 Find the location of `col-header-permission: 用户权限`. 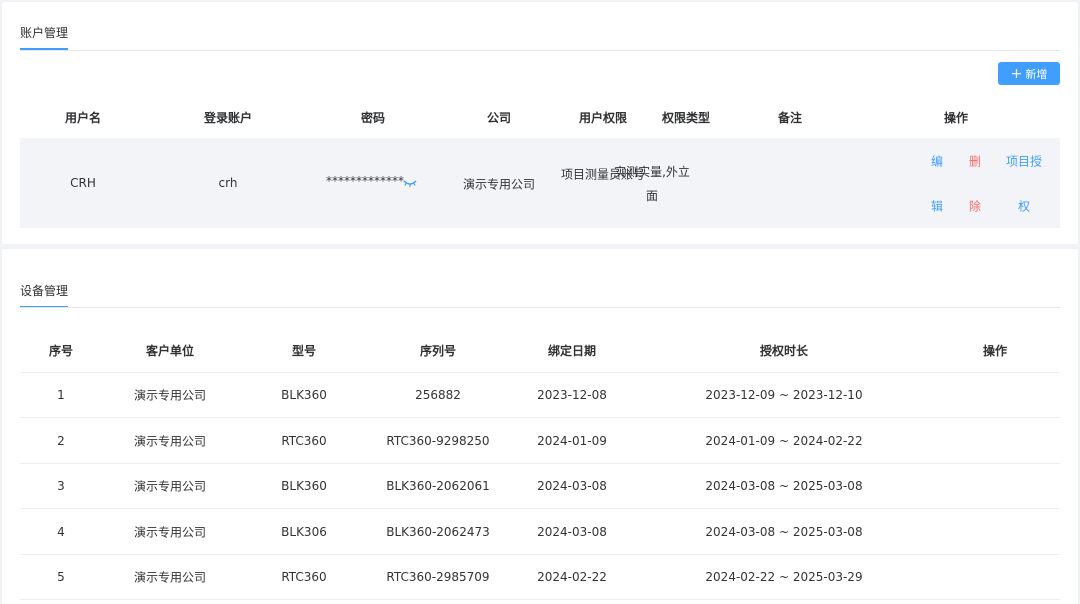

col-header-permission: 用户权限 is located at coordinates (603, 118).